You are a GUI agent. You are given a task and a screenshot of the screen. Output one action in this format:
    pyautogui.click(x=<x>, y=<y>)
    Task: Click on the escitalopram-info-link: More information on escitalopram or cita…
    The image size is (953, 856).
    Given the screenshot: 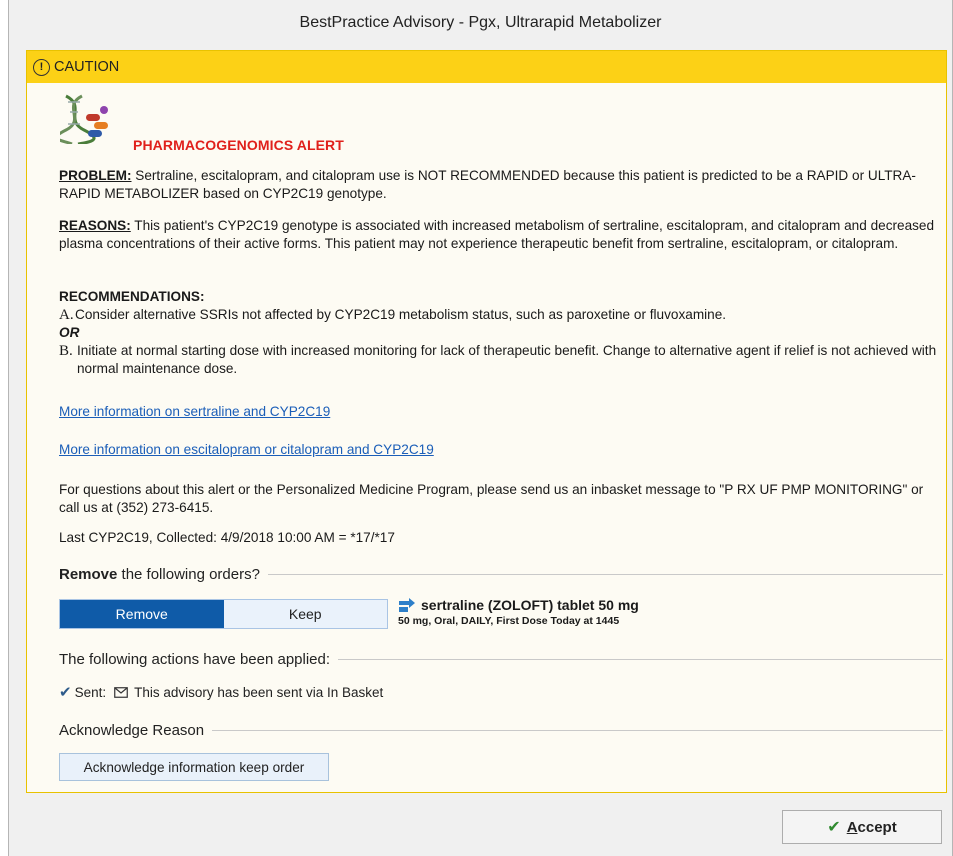 What is the action you would take?
    pyautogui.click(x=246, y=449)
    